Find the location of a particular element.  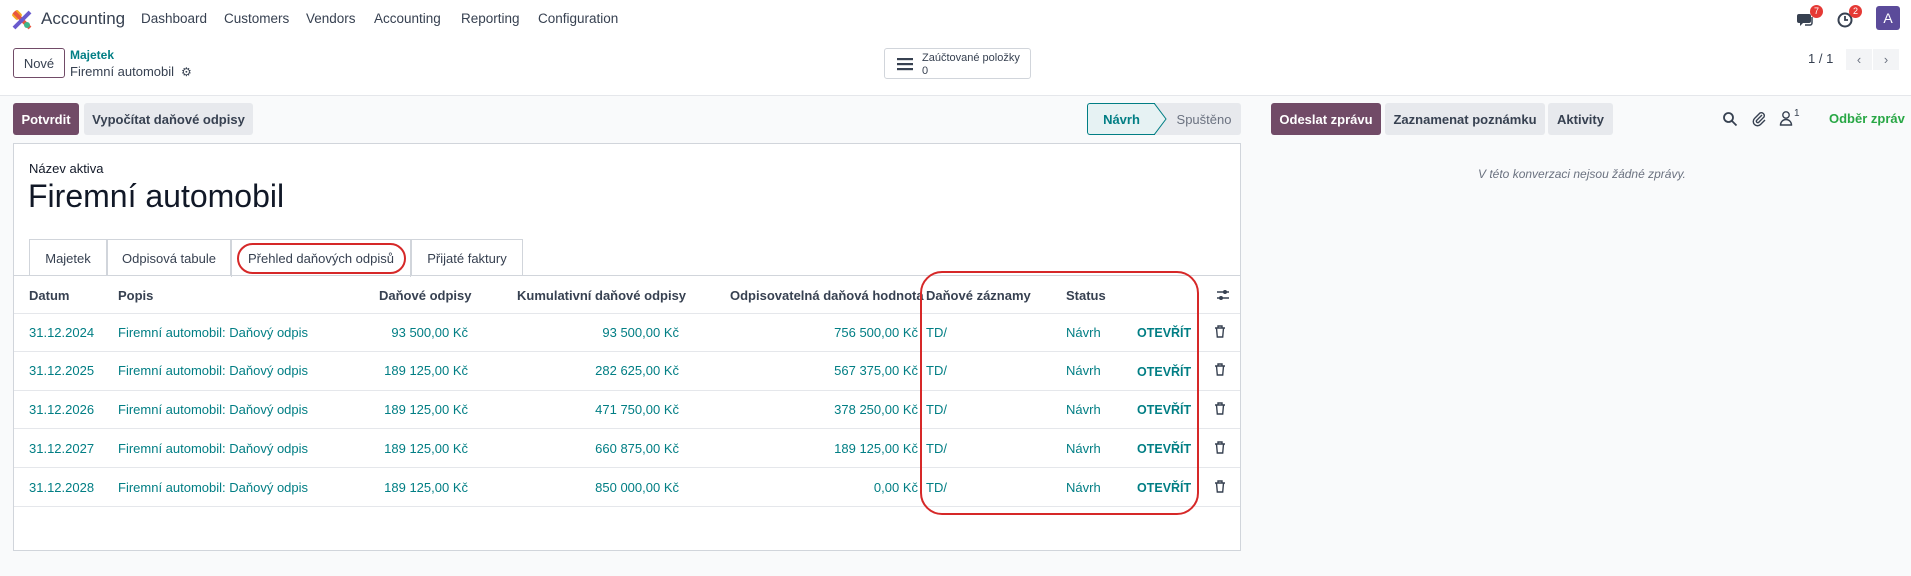

compute-tax-depreciation-button: Vypočítat daňové odpisy is located at coordinates (168, 119).